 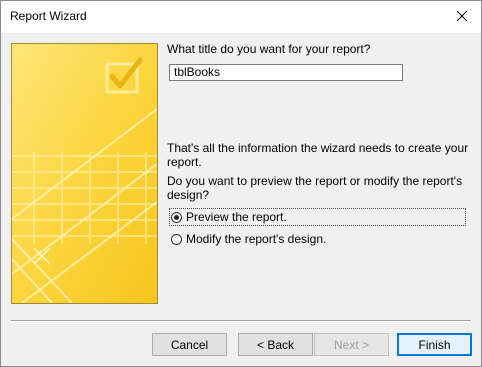 What do you see at coordinates (317, 217) in the screenshot?
I see `preview-report-option: Preview the report.` at bounding box center [317, 217].